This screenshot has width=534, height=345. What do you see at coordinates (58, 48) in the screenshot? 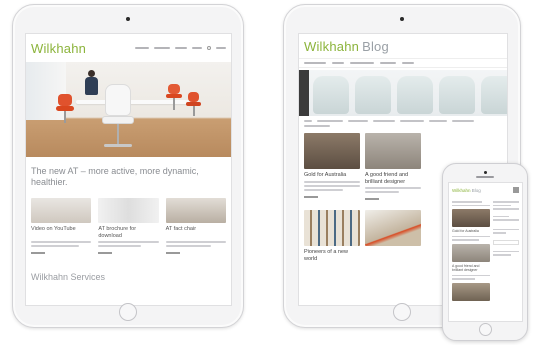
I see `brand-logo: Wilkhahn` at bounding box center [58, 48].